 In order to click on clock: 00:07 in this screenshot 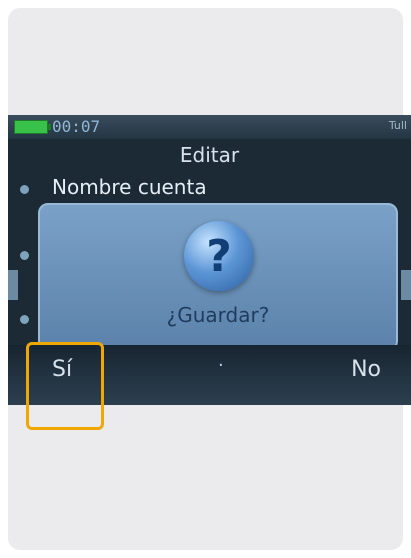, I will do `click(76, 126)`.